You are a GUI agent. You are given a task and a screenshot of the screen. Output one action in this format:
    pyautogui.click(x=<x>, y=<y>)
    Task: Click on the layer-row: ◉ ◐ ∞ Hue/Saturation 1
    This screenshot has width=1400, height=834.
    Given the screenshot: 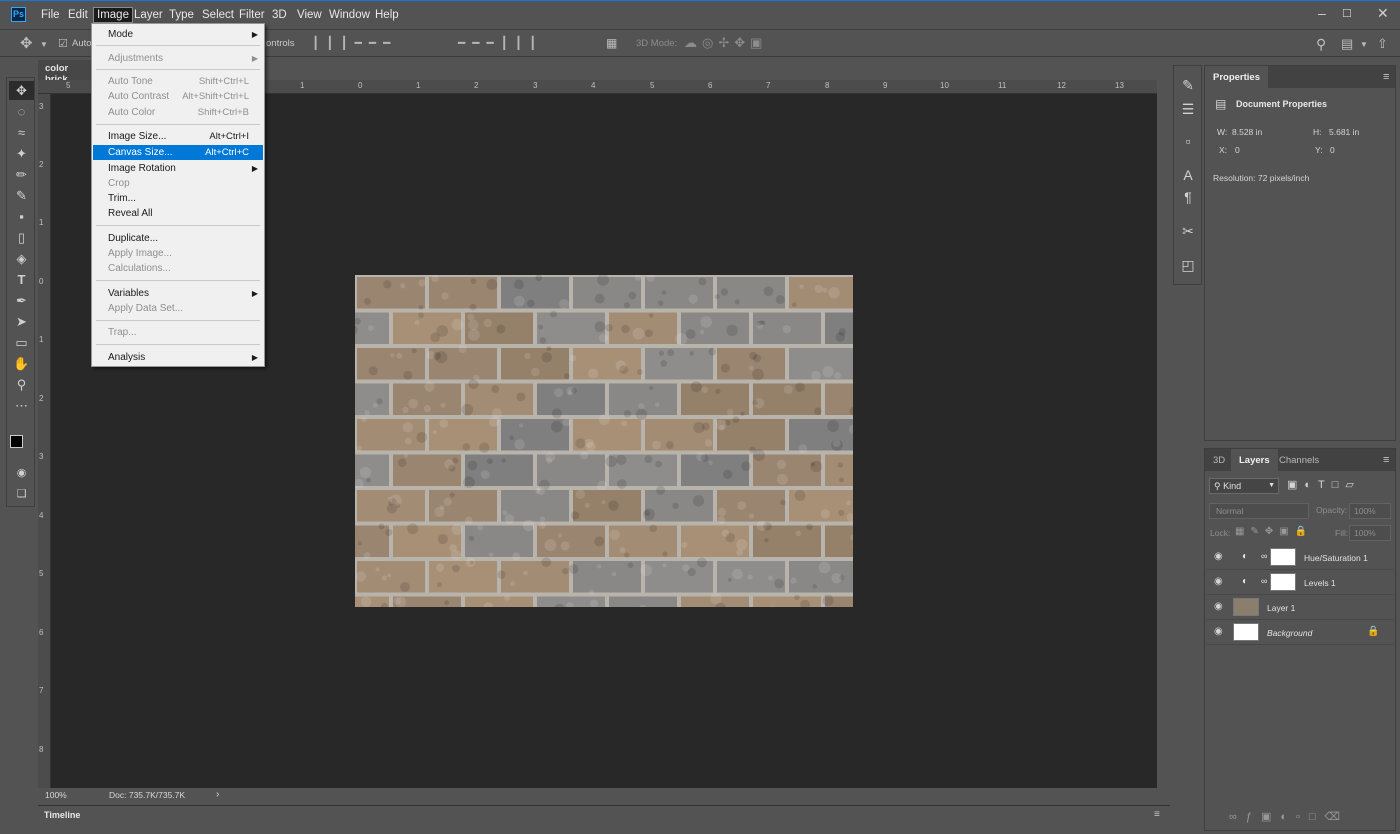 What is the action you would take?
    pyautogui.click(x=1300, y=557)
    